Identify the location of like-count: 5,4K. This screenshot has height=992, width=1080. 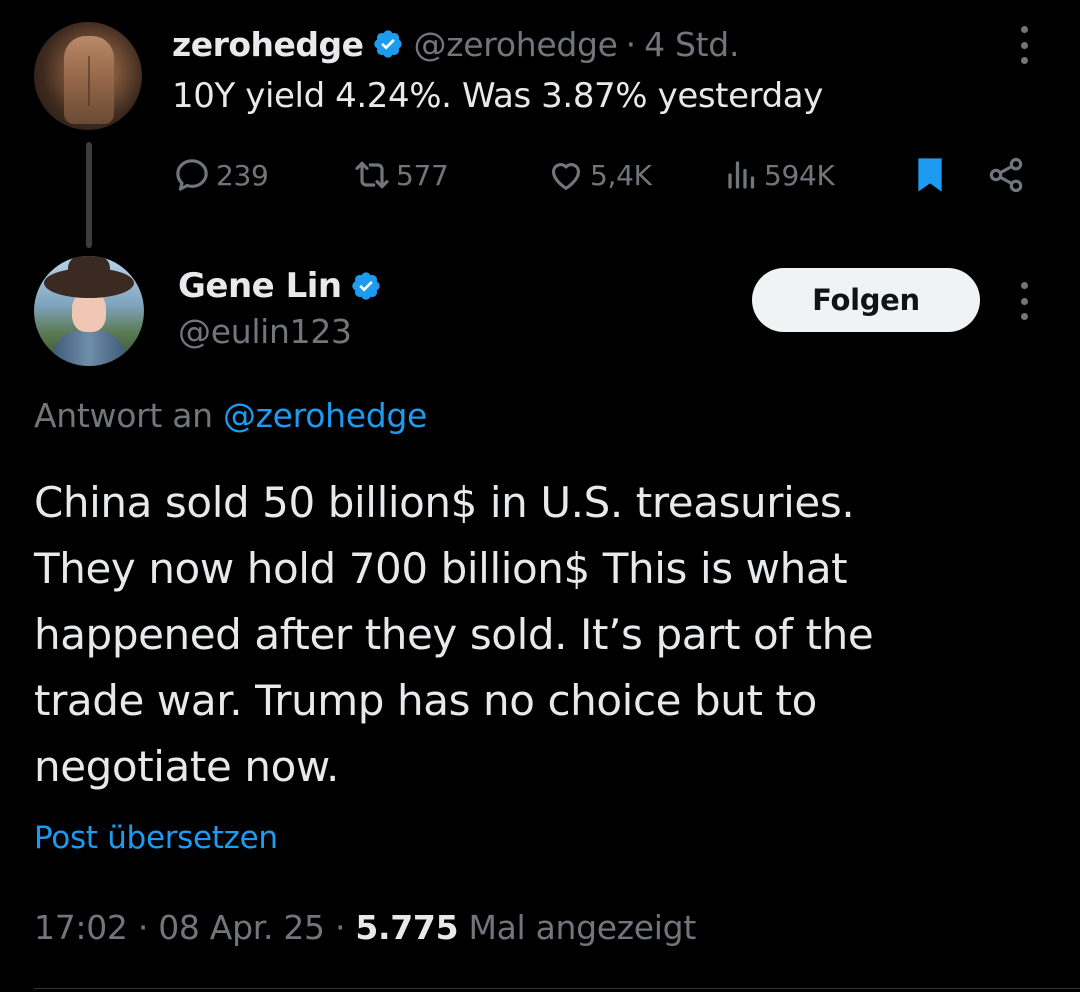
(621, 175).